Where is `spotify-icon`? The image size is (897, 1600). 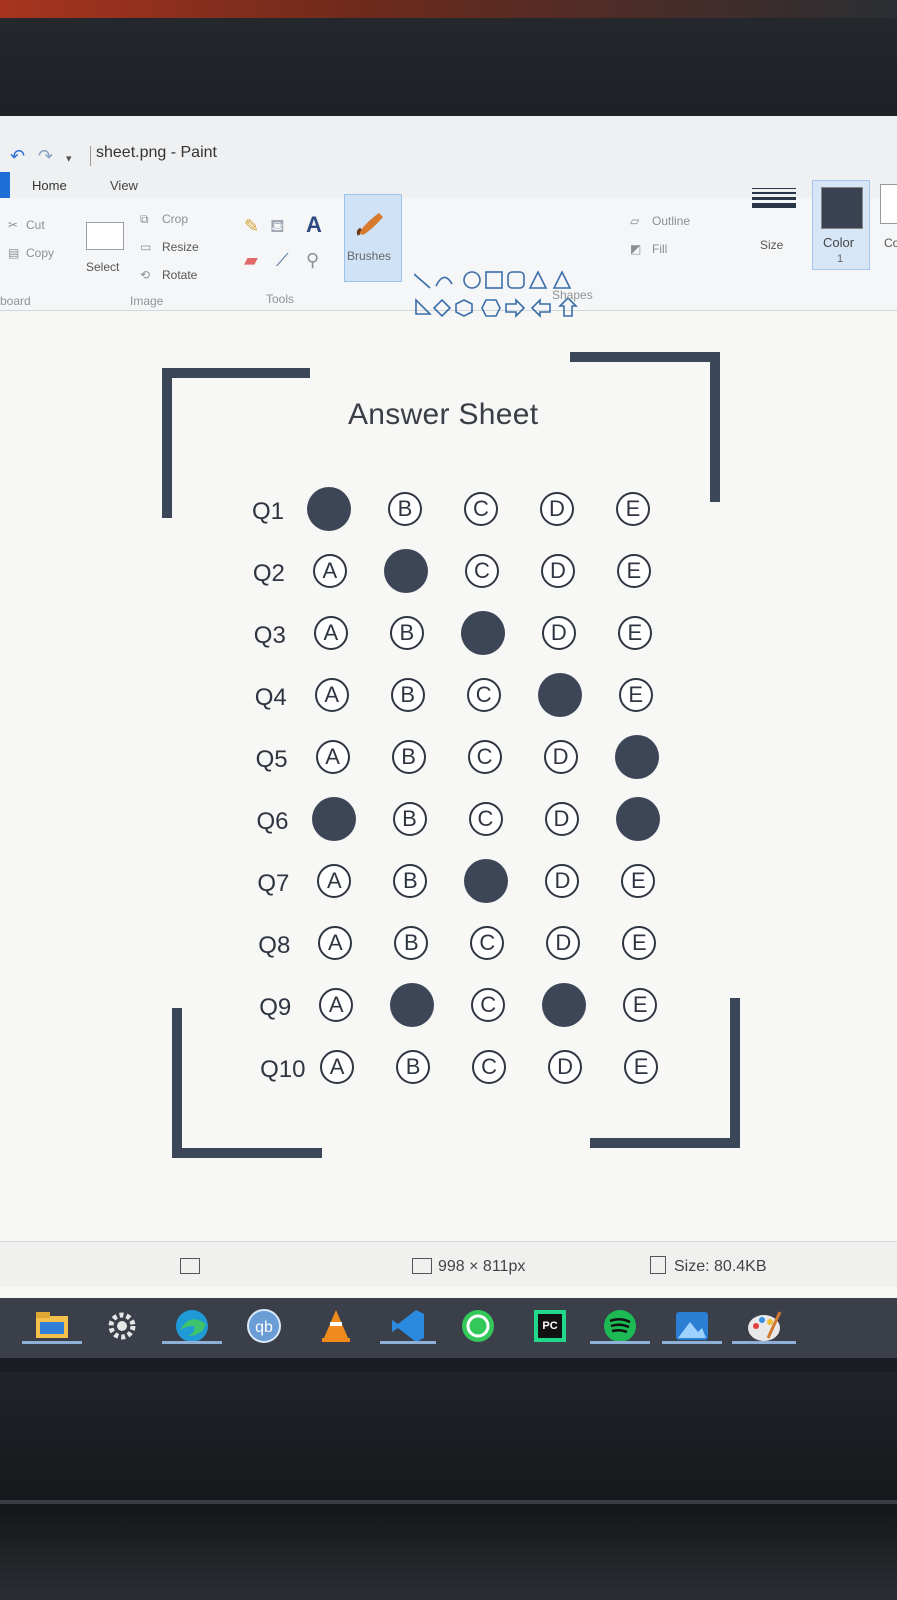 spotify-icon is located at coordinates (620, 1326).